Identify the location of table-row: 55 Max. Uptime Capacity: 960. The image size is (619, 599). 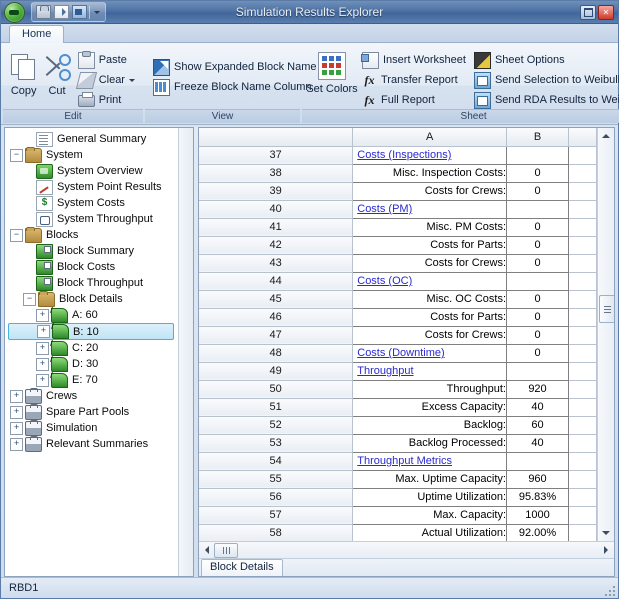
(398, 479).